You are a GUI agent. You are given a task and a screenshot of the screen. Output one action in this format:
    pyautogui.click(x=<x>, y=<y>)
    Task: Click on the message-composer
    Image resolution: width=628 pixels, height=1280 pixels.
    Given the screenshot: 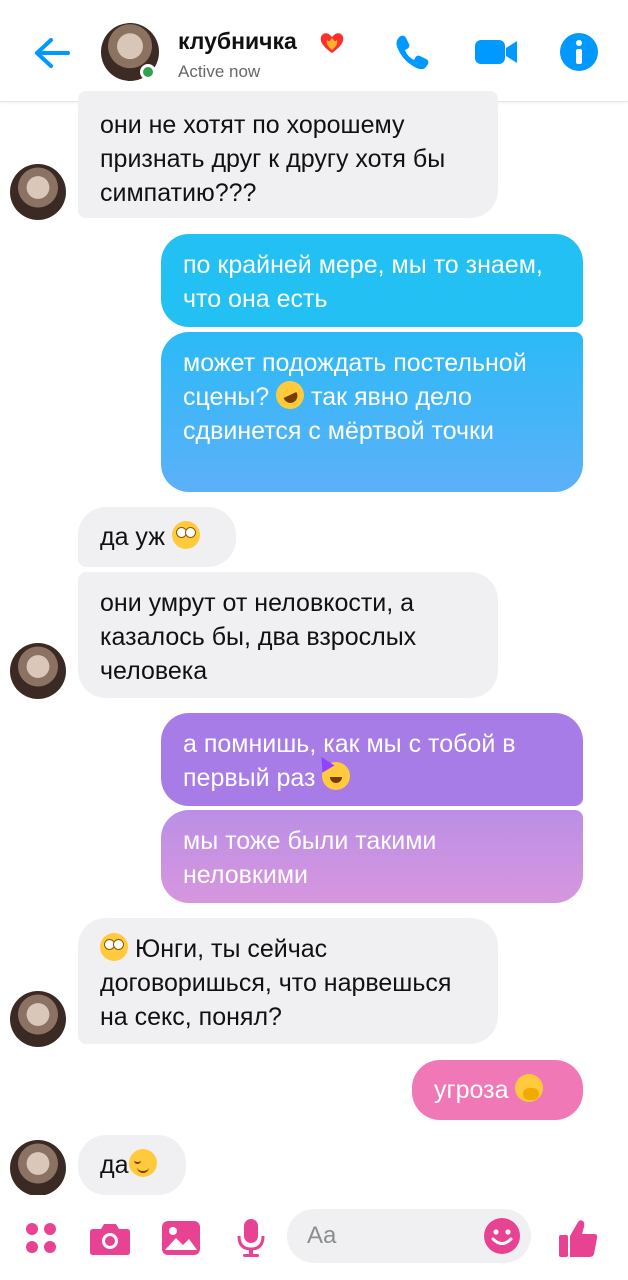 What is the action you would take?
    pyautogui.click(x=314, y=1237)
    